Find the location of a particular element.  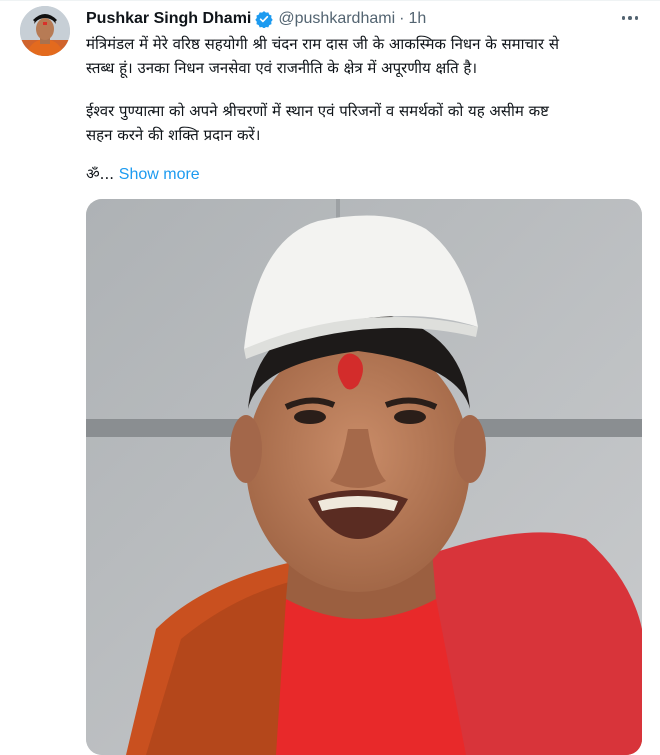

tweet-paragraph-3: ॐ... Show more is located at coordinates (366, 174).